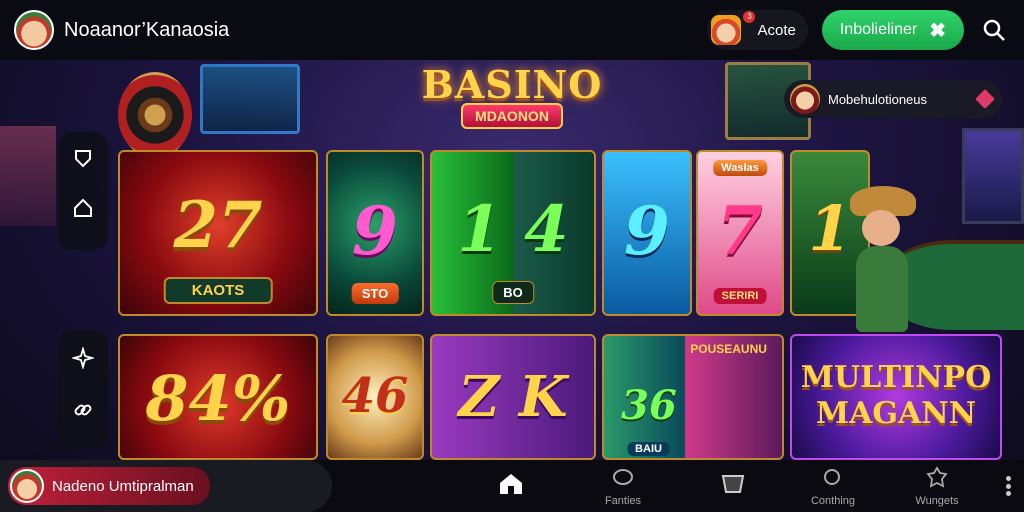 The width and height of the screenshot is (1024, 512). I want to click on user-chip-inner: Nadeno Umtipralman, so click(109, 486).